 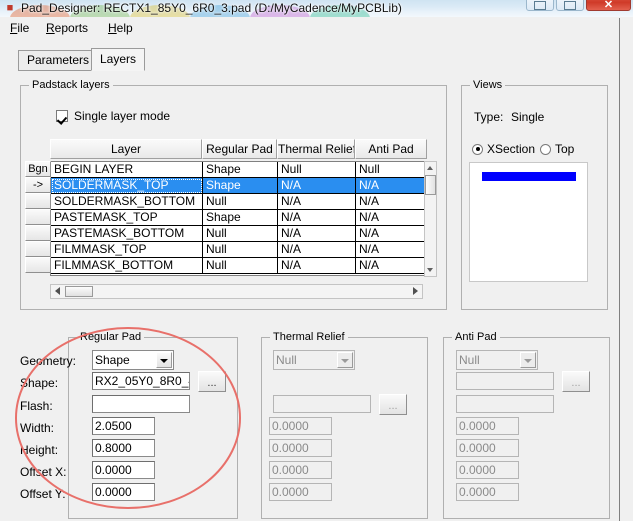 I want to click on table-row: PASTEMASK_BOTTOM Null N/A N/A, so click(x=243, y=234).